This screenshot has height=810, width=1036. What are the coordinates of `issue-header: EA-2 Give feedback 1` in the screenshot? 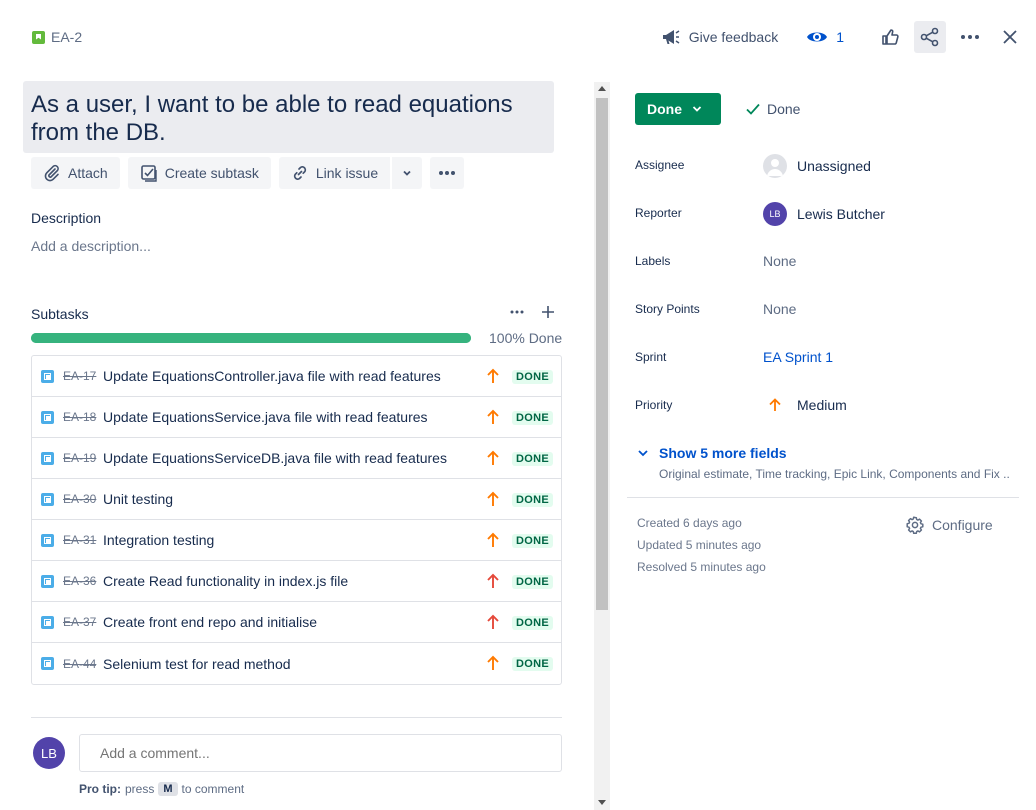 It's located at (518, 38).